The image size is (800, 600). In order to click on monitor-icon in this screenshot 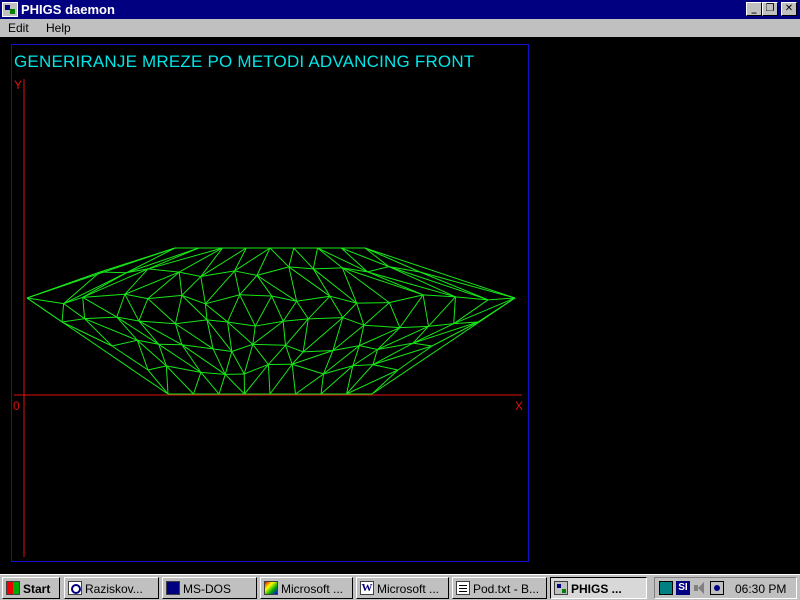, I will do `click(717, 588)`.